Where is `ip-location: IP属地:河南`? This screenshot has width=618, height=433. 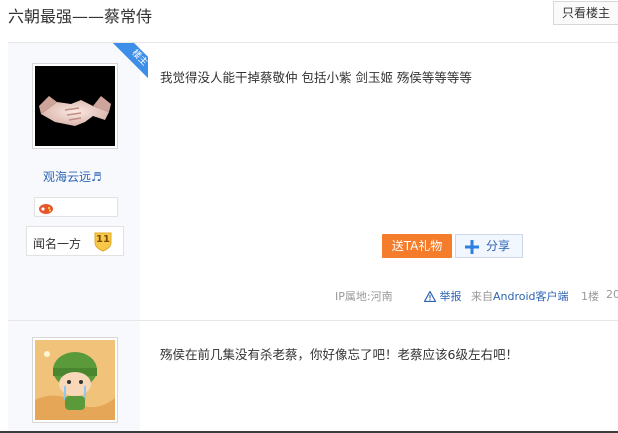 ip-location: IP属地:河南 is located at coordinates (364, 296).